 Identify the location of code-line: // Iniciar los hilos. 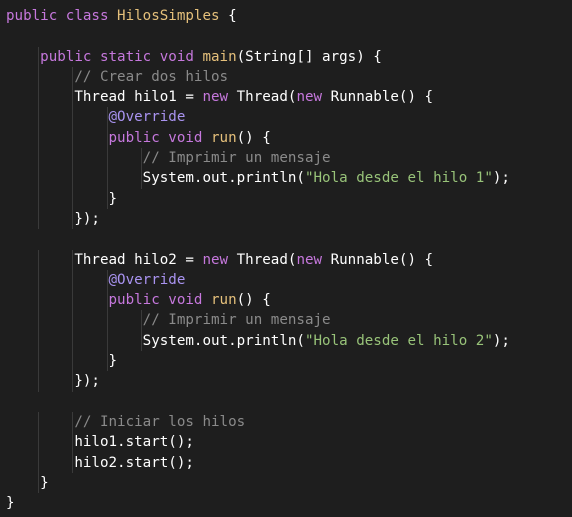
(286, 422).